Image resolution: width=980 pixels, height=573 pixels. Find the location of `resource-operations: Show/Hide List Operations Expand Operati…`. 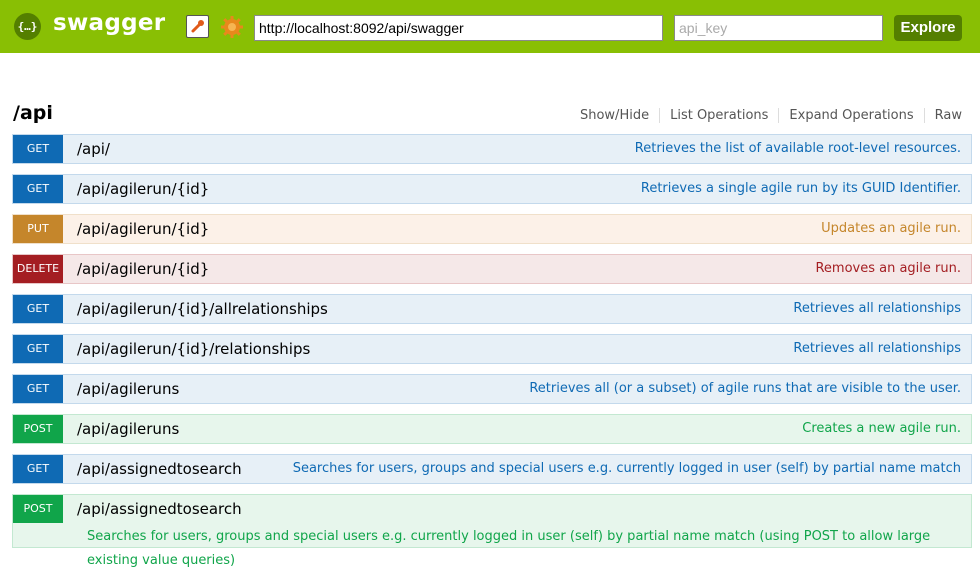

resource-operations: Show/Hide List Operations Expand Operati… is located at coordinates (766, 115).